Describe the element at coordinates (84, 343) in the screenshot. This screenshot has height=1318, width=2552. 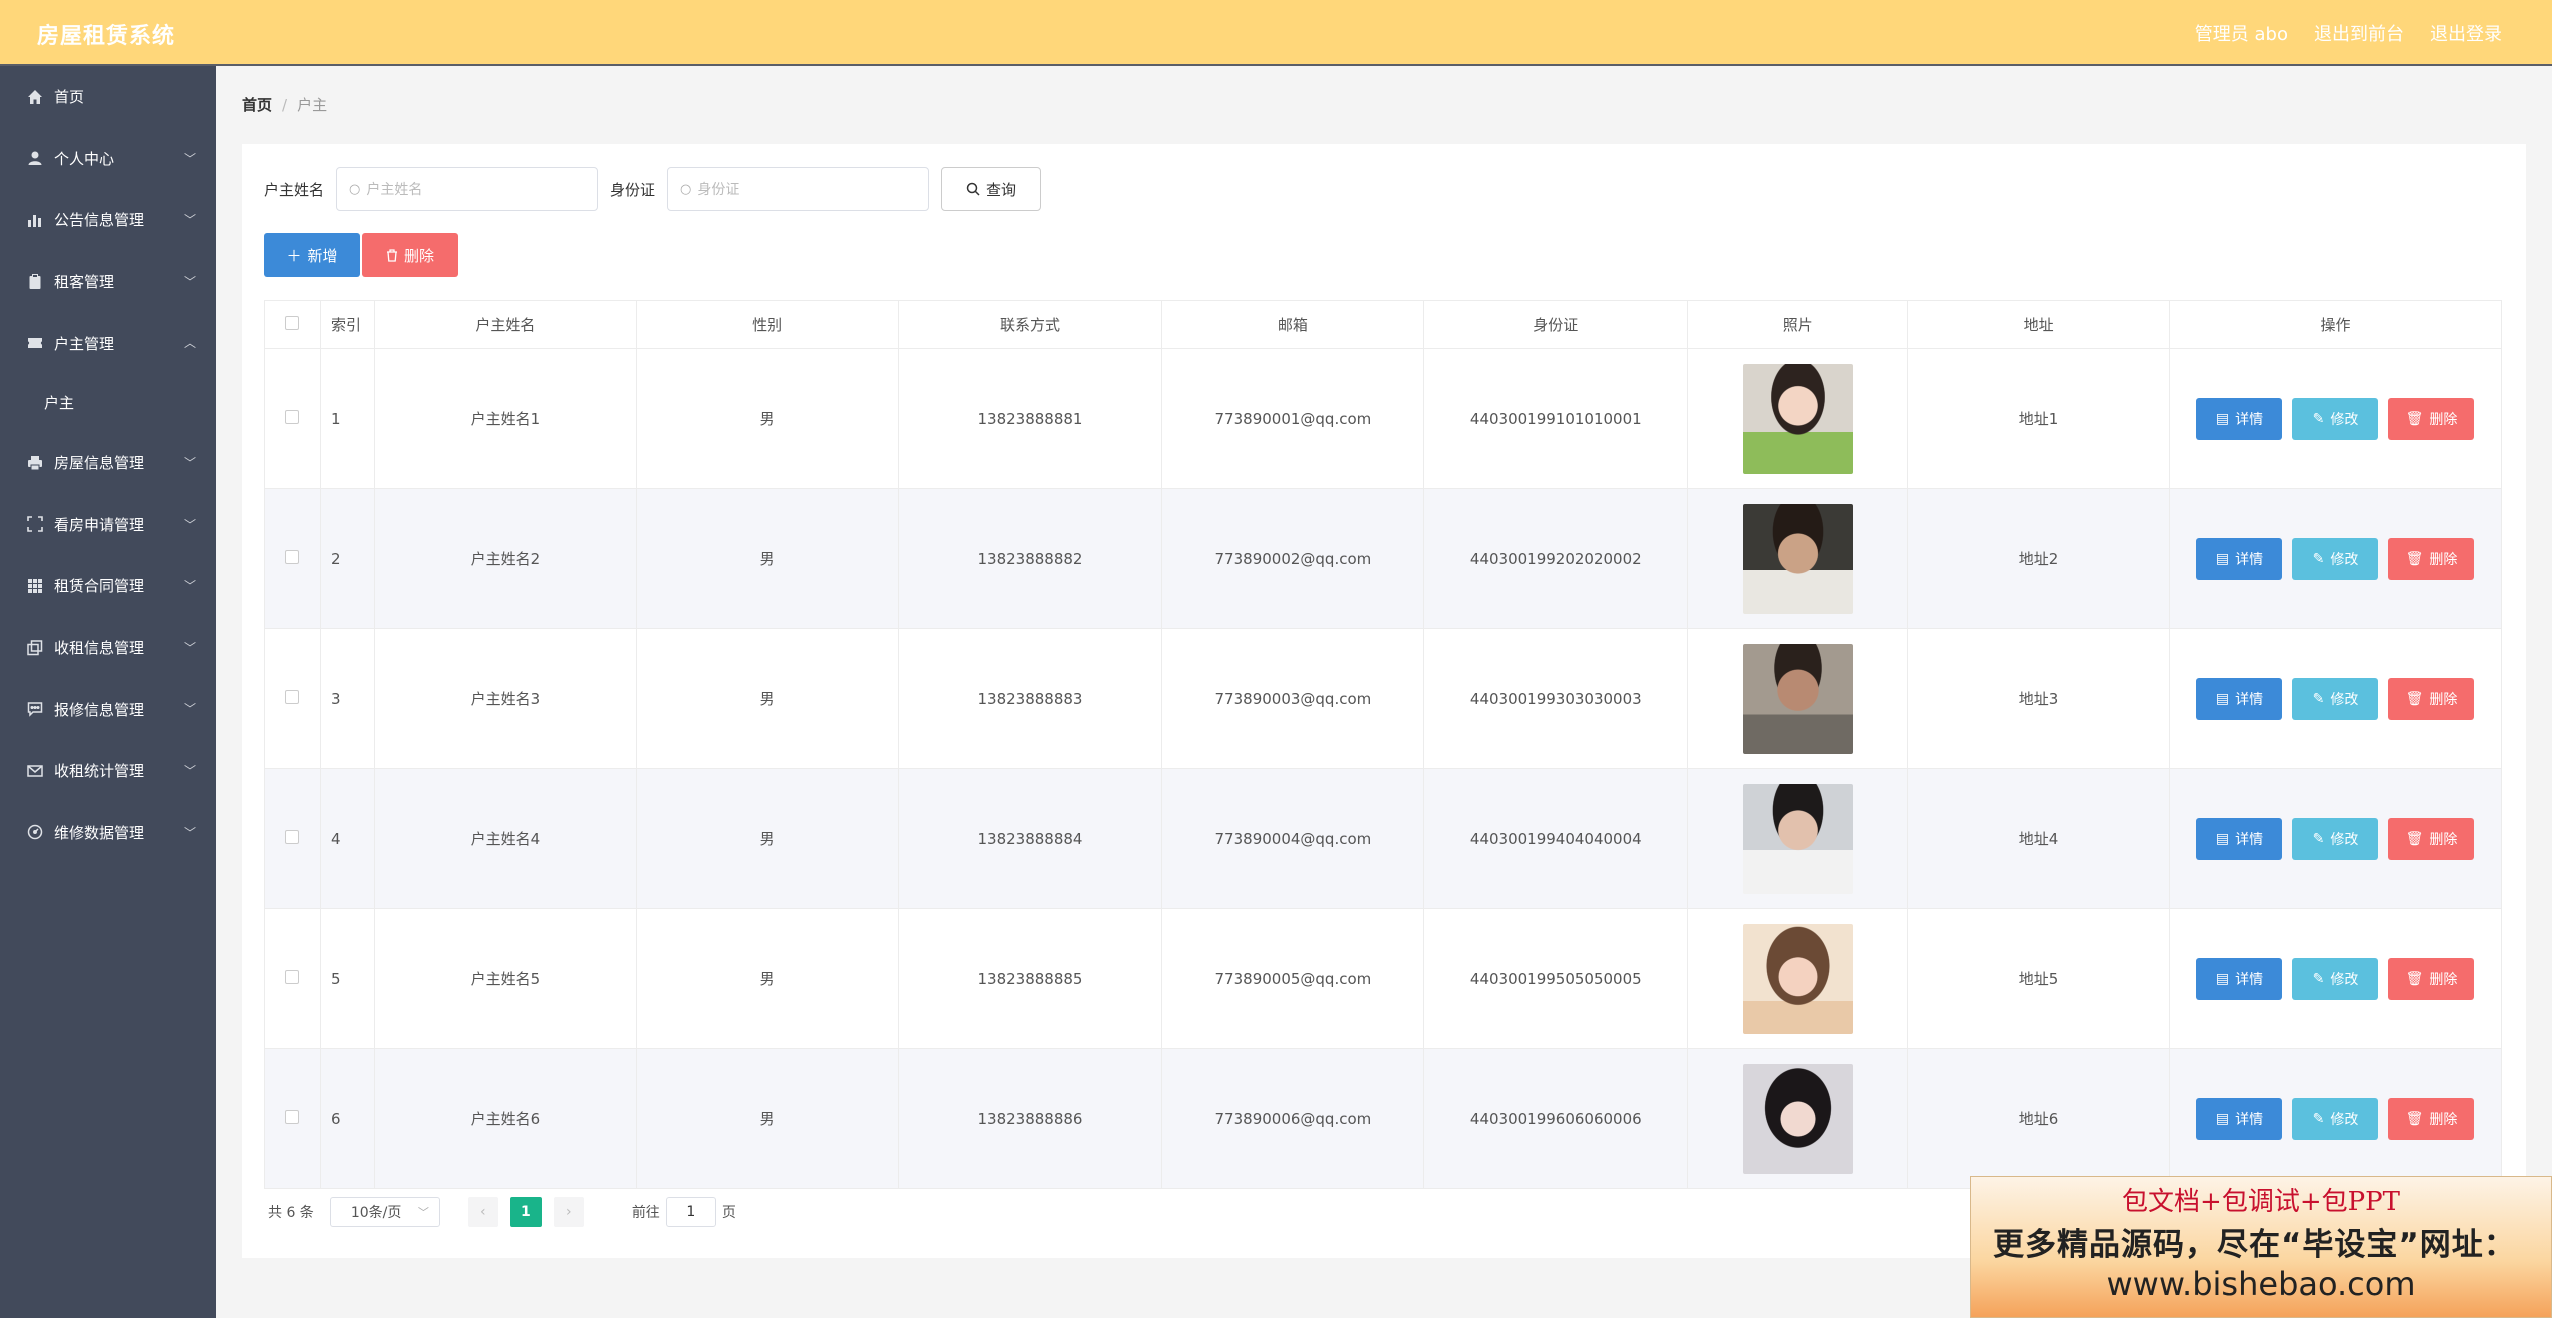
I see `sidebar-item-label: 户主管理` at that location.